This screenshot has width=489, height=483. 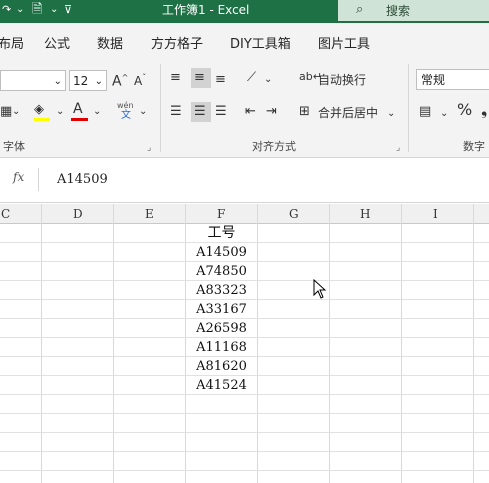 I want to click on column-header-h: H, so click(x=365, y=214).